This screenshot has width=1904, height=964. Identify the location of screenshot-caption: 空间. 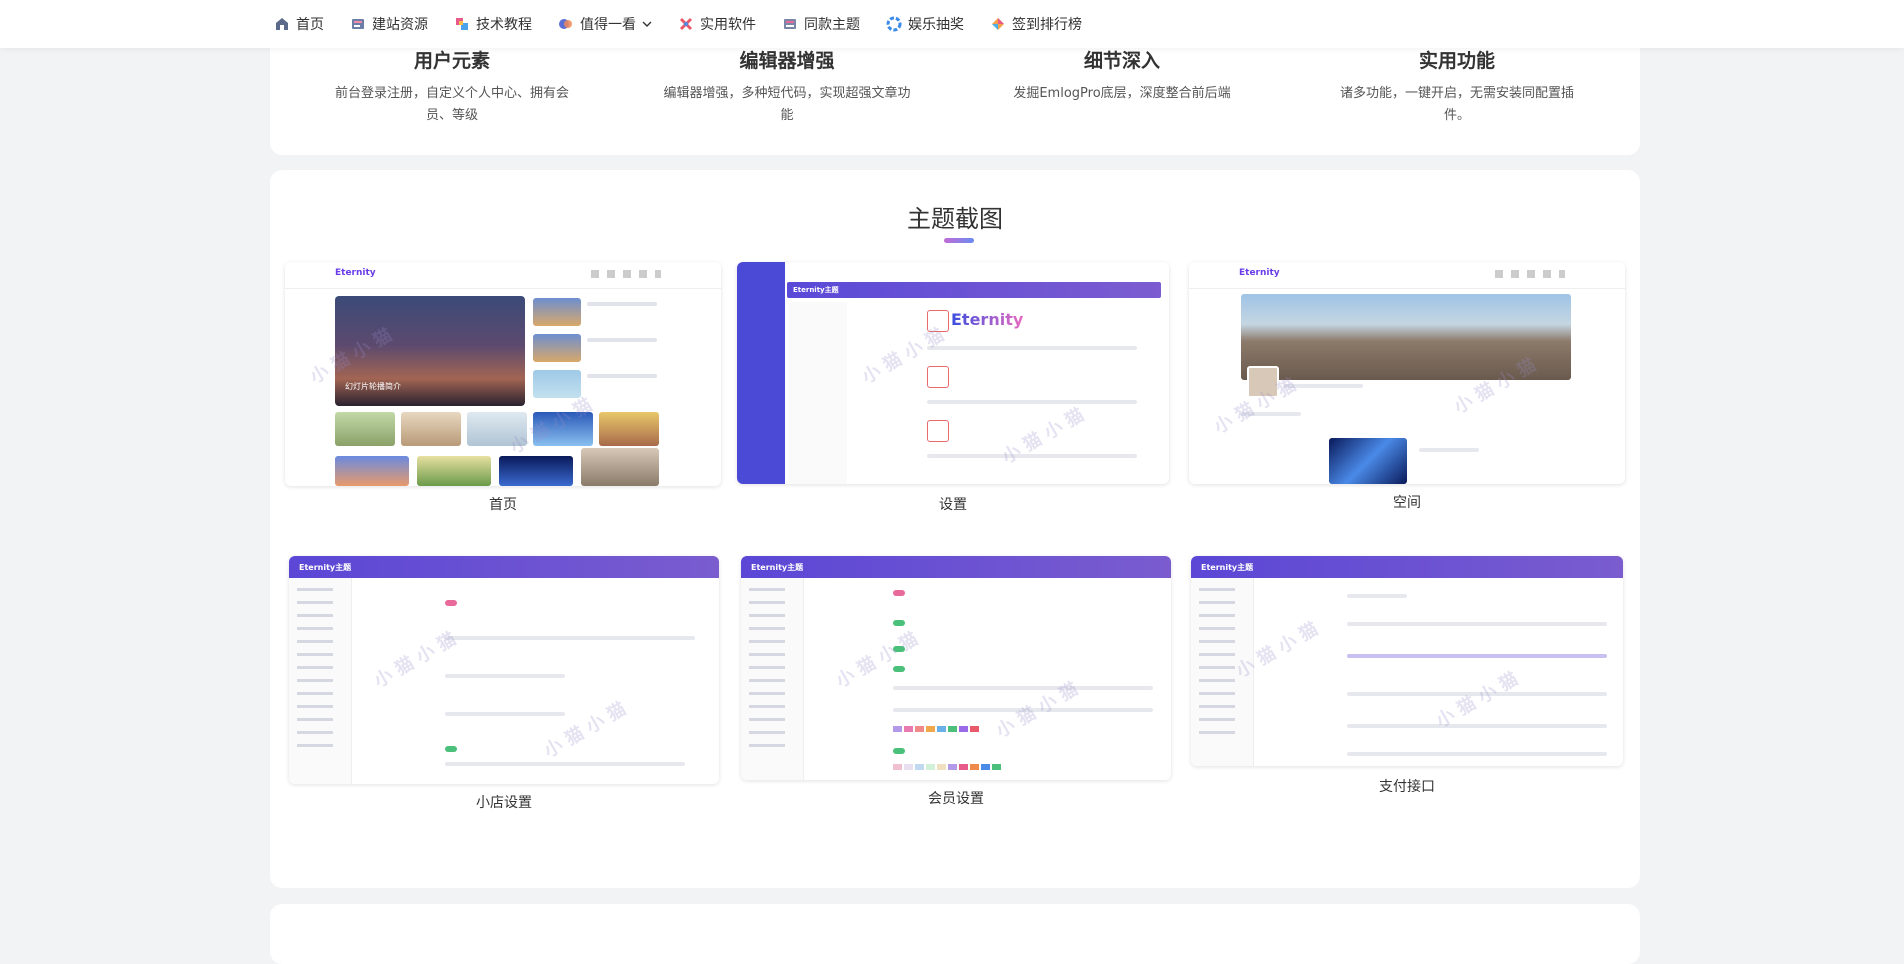
(1407, 503).